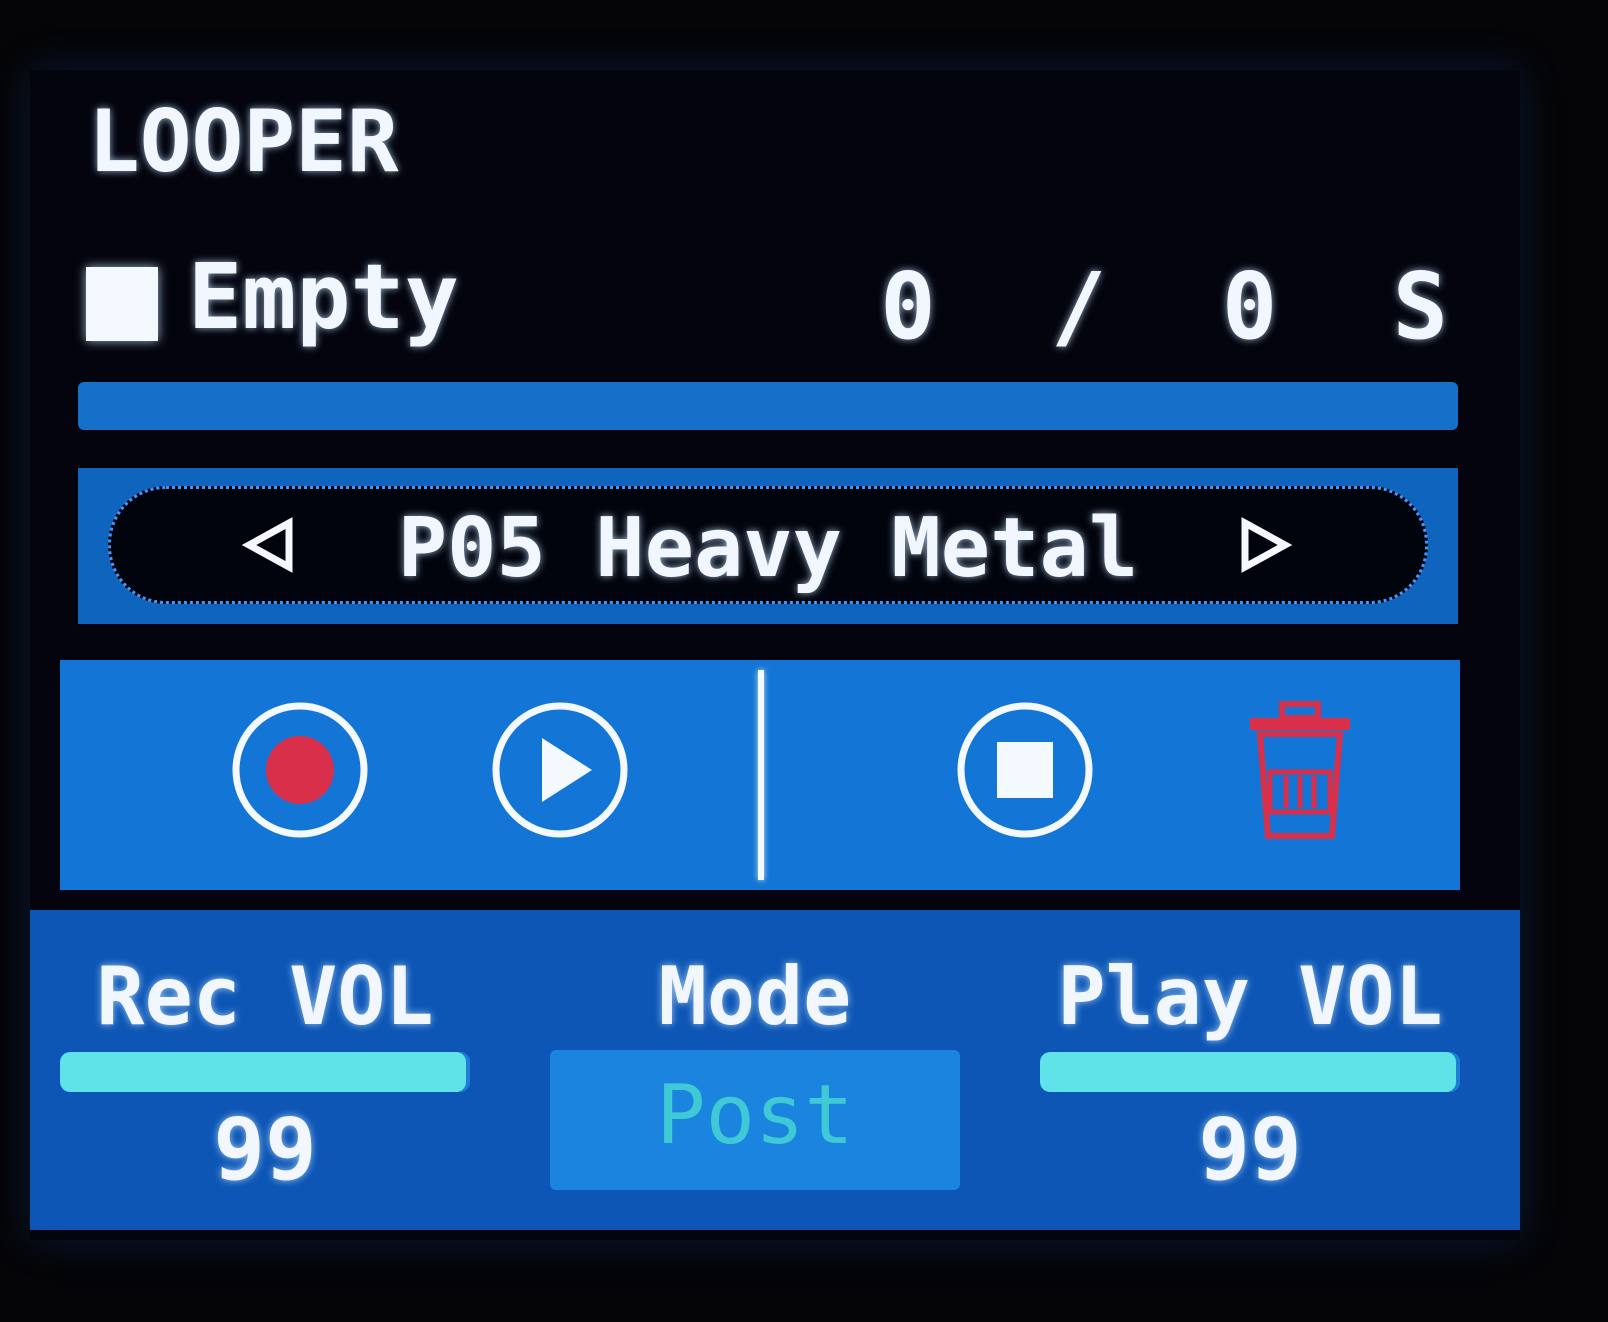 Image resolution: width=1608 pixels, height=1322 pixels. I want to click on record-icon, so click(300, 770).